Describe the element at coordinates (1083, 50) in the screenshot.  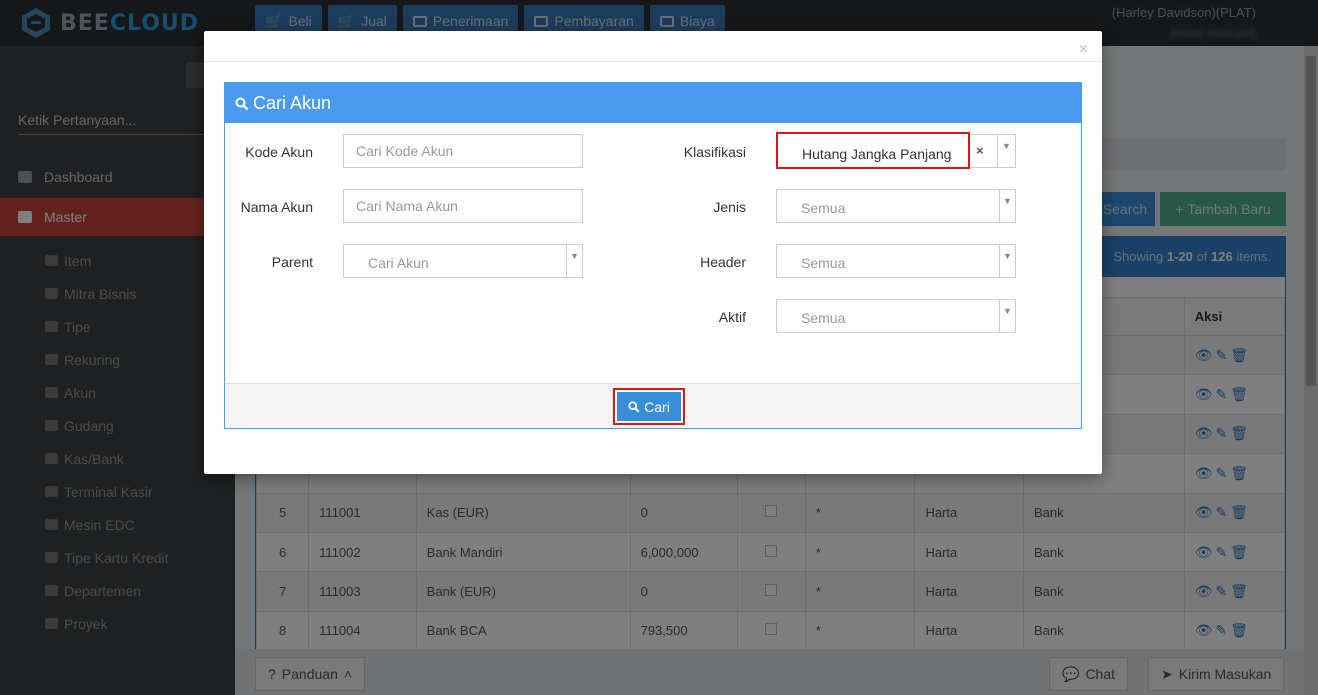
I see `close-icon: ×` at that location.